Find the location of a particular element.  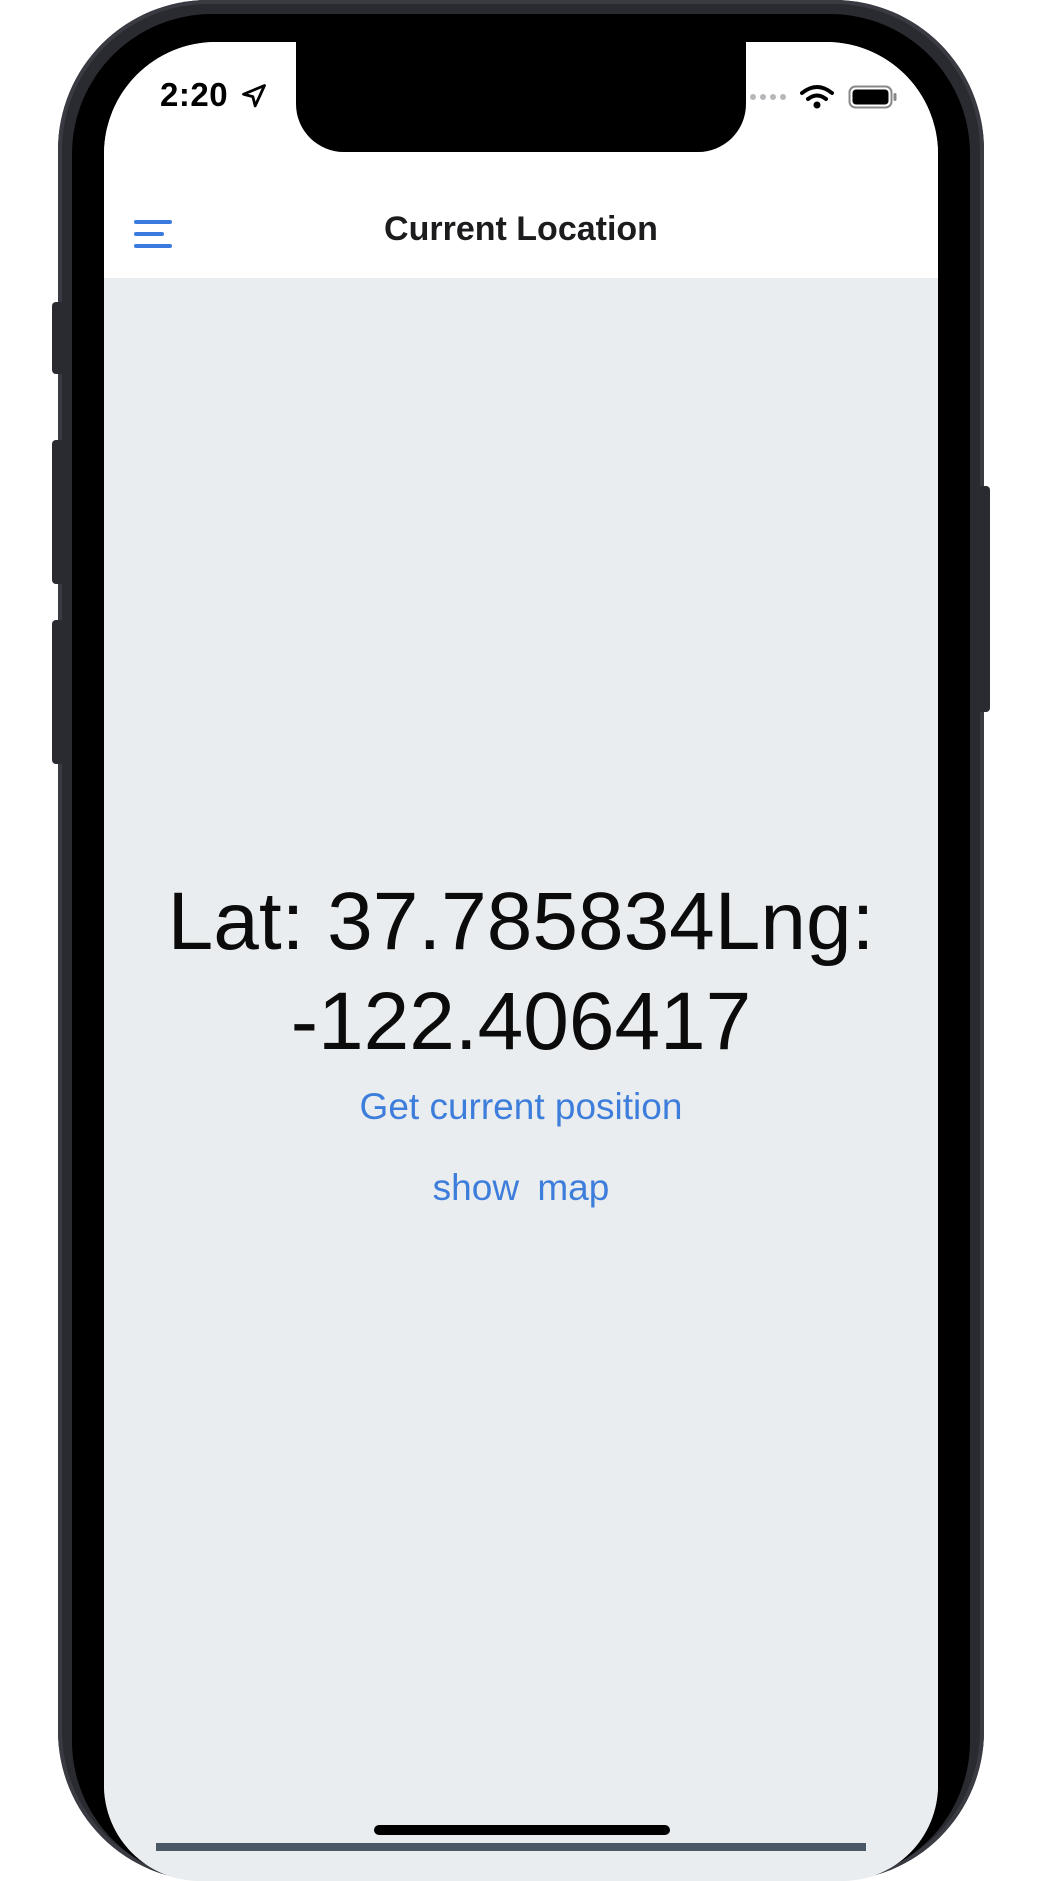

page-title: Current Location is located at coordinates (521, 229).